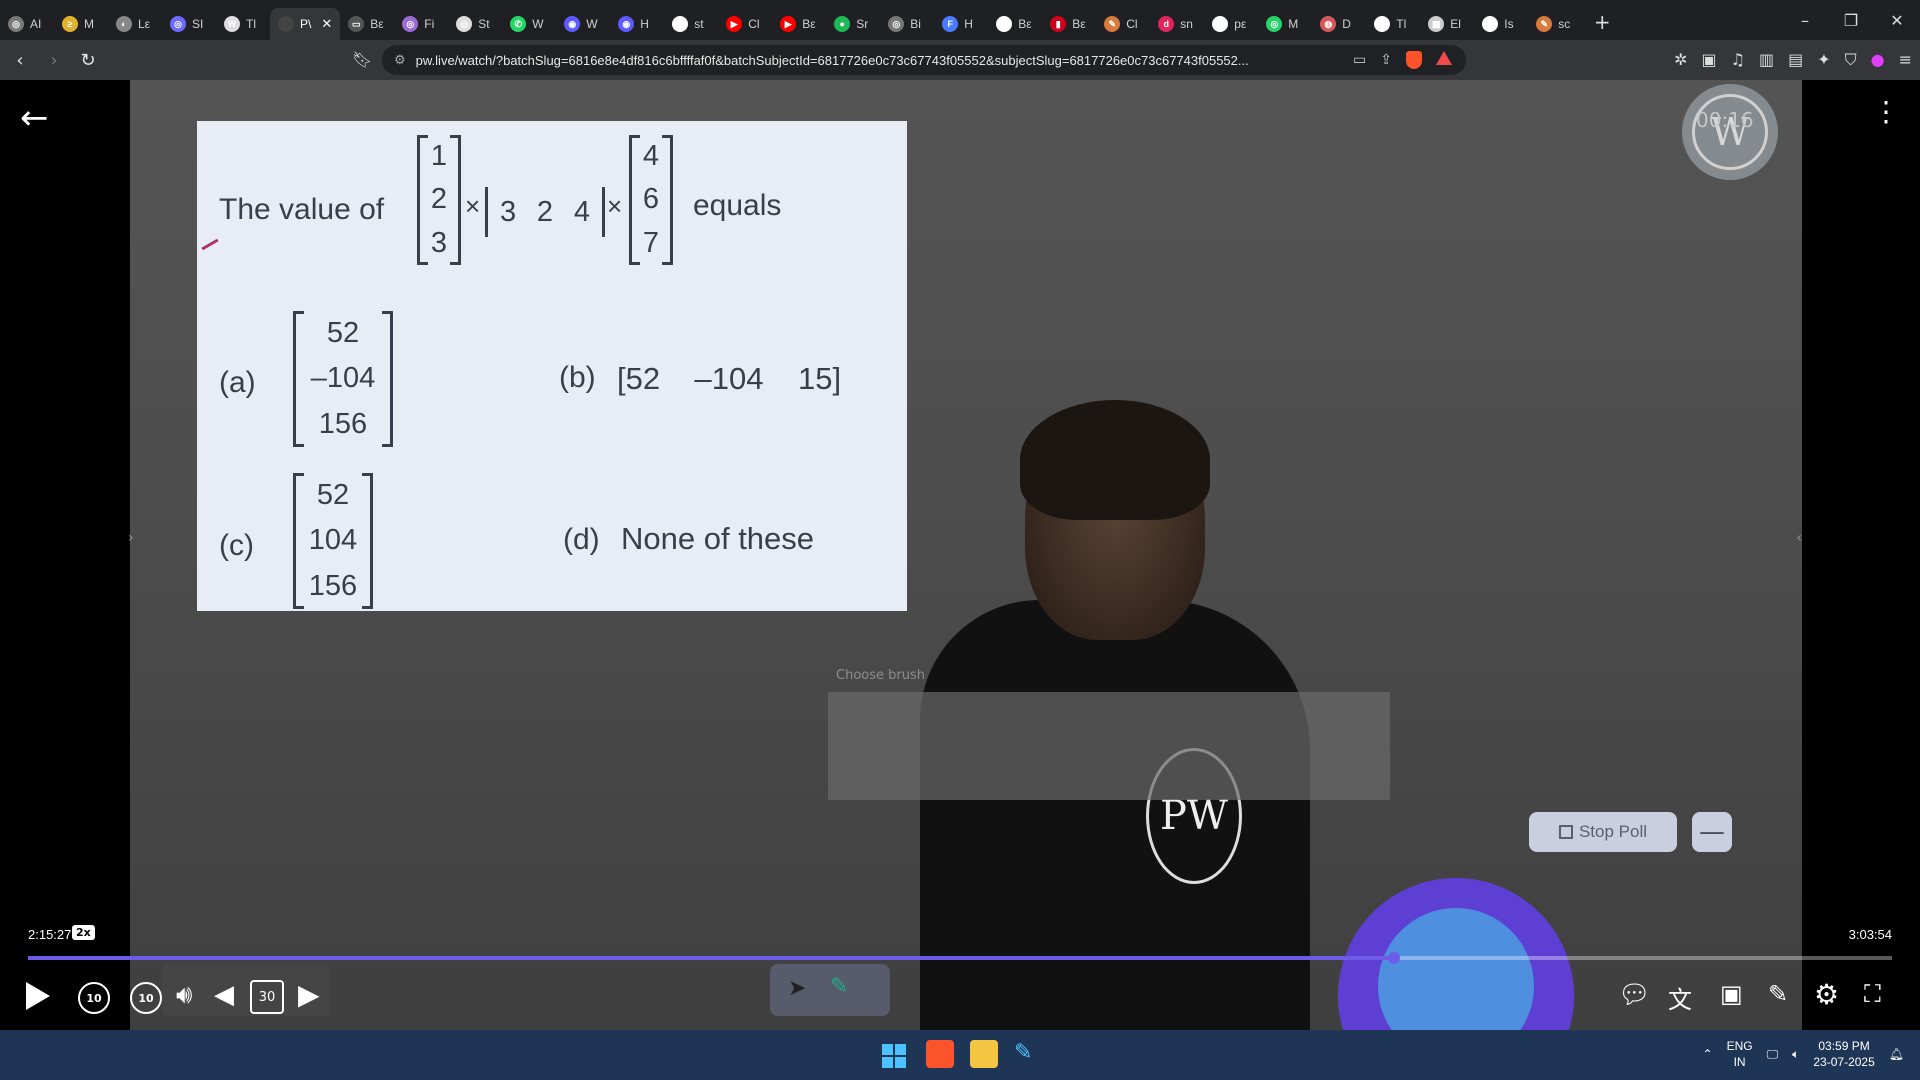  Describe the element at coordinates (400, 60) in the screenshot. I see `site-settings-icon: ⚙︎` at that location.